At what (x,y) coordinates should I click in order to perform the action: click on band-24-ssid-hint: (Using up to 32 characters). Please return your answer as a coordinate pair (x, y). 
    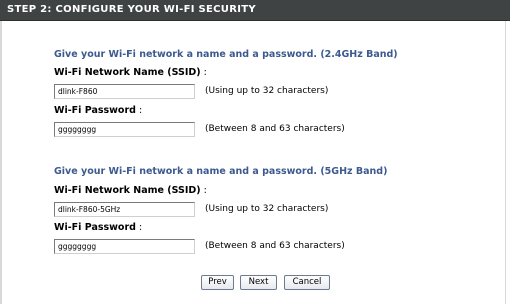
    Looking at the image, I should click on (267, 91).